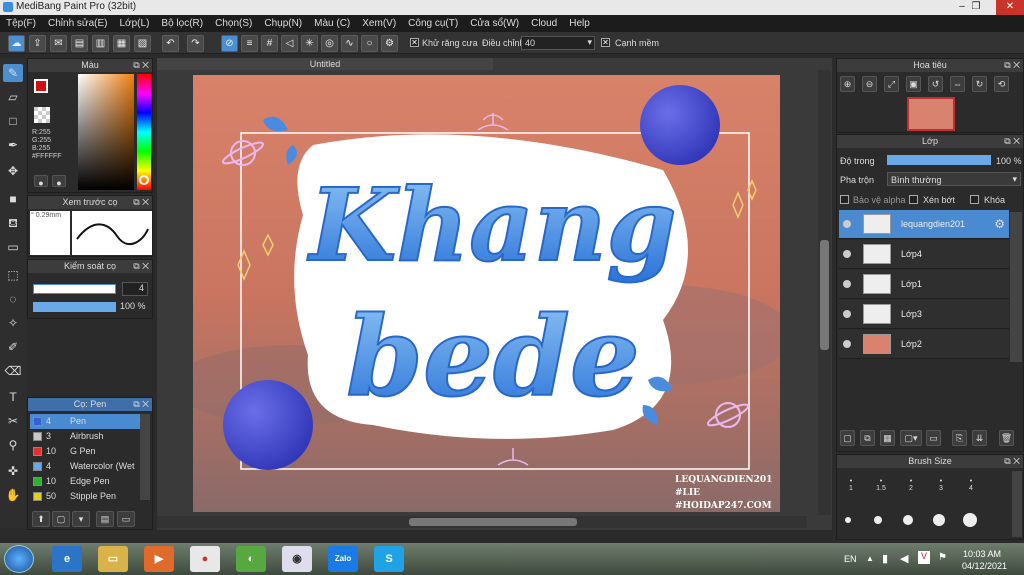 The width and height of the screenshot is (1024, 575). What do you see at coordinates (332, 23) in the screenshot?
I see `menu-color: Màu (C)` at bounding box center [332, 23].